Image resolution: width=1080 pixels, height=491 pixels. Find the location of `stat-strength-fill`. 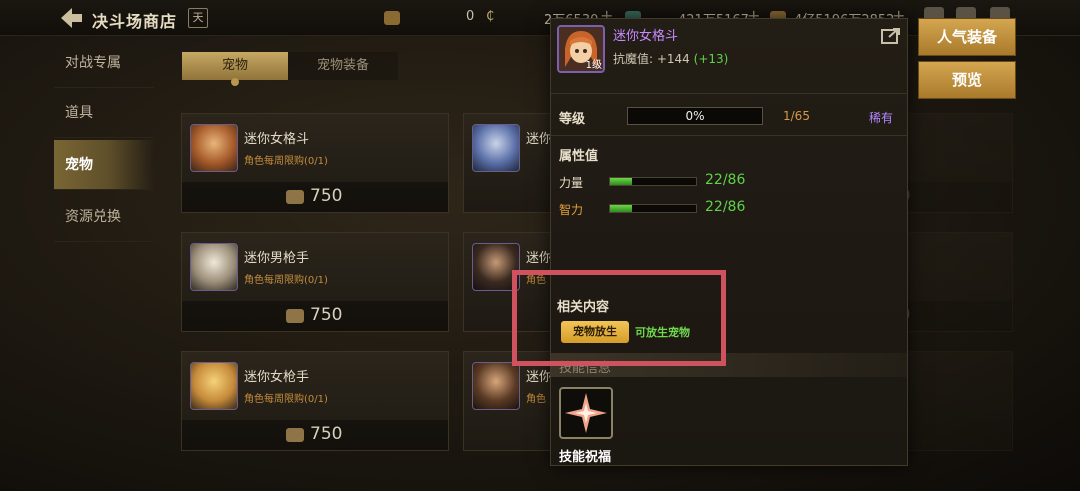

stat-strength-fill is located at coordinates (621, 181).